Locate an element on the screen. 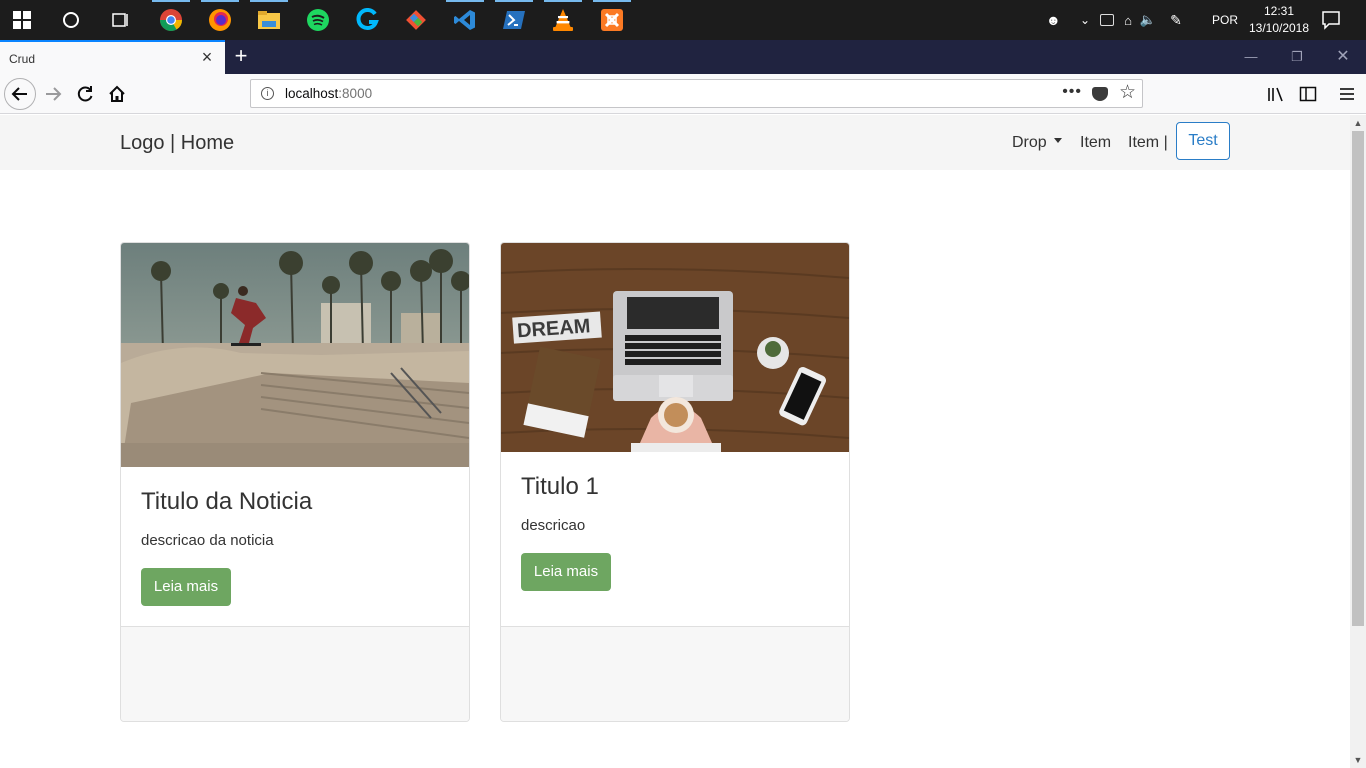  brand-link: Logo | Home is located at coordinates (177, 143).